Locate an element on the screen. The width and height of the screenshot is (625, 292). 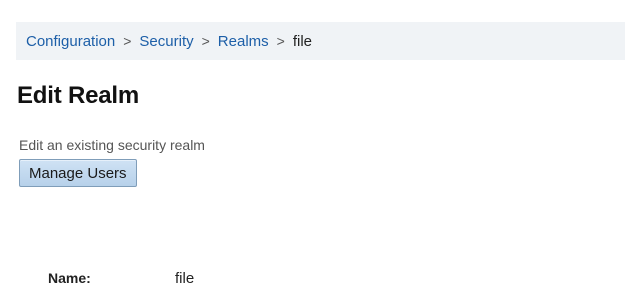
page-subtitle: Edit an existing security realm is located at coordinates (112, 145).